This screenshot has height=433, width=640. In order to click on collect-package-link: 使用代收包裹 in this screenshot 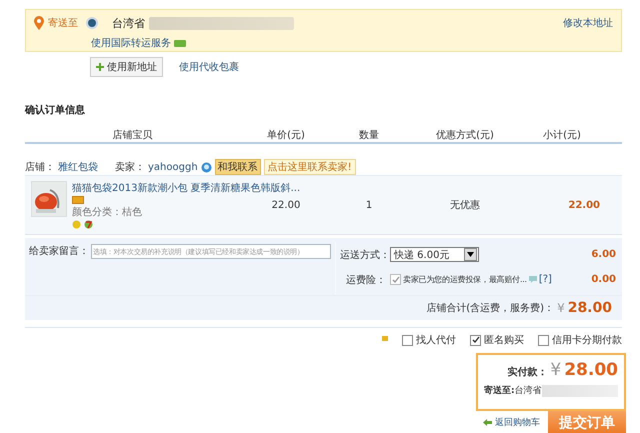, I will do `click(209, 67)`.